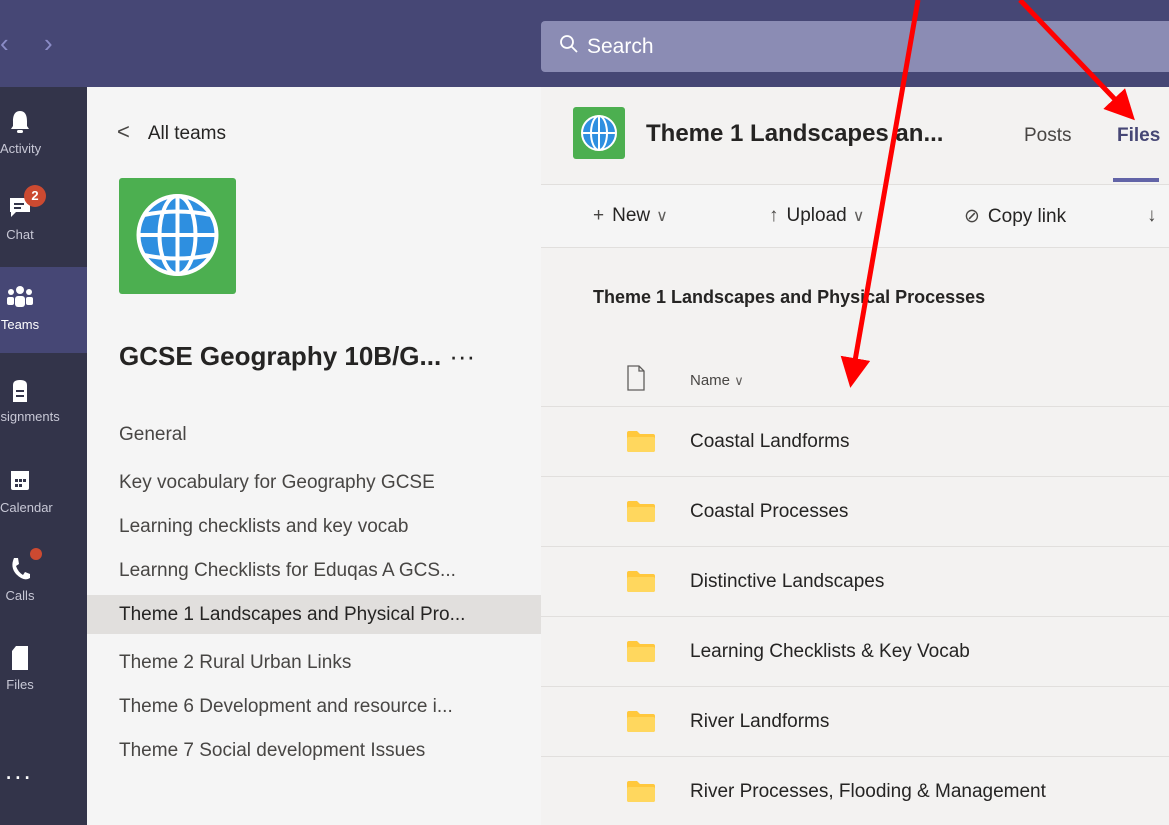 This screenshot has width=1169, height=825. I want to click on rail-item-activity: Activity, so click(43, 134).